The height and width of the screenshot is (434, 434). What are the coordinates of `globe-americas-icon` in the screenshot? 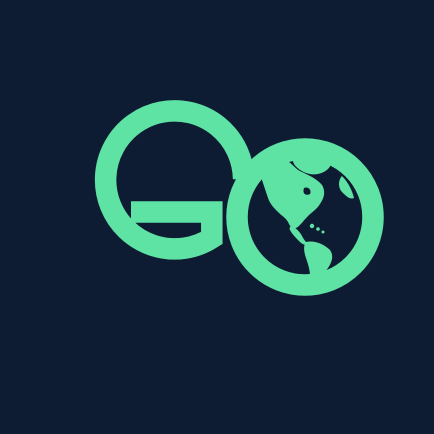 It's located at (305, 217).